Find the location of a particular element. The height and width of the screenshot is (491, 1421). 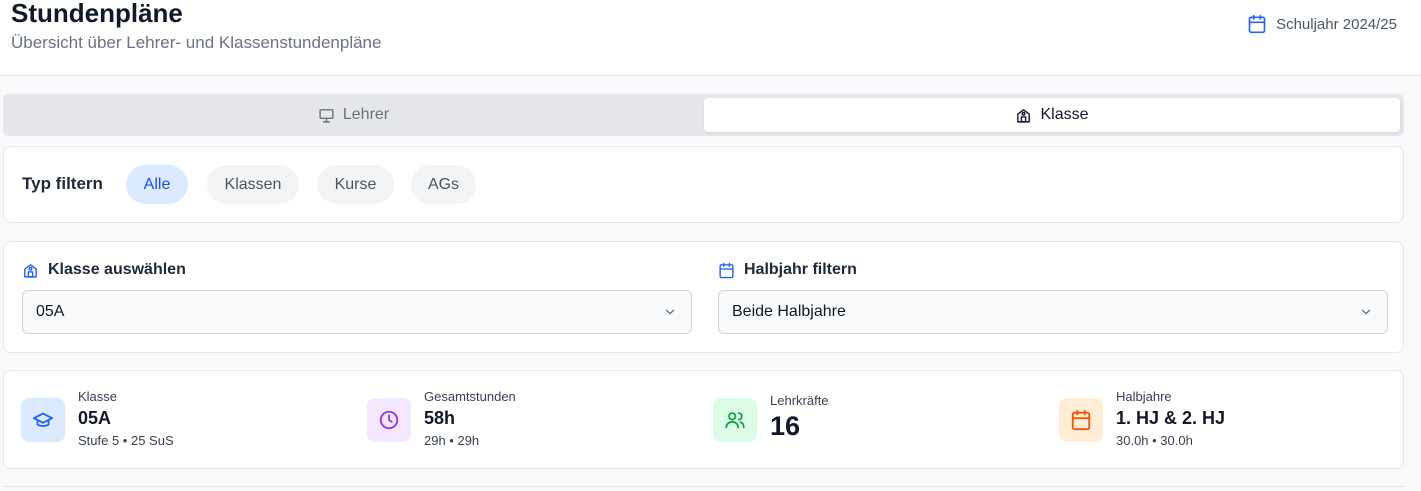

stat-value: 16 is located at coordinates (785, 426).